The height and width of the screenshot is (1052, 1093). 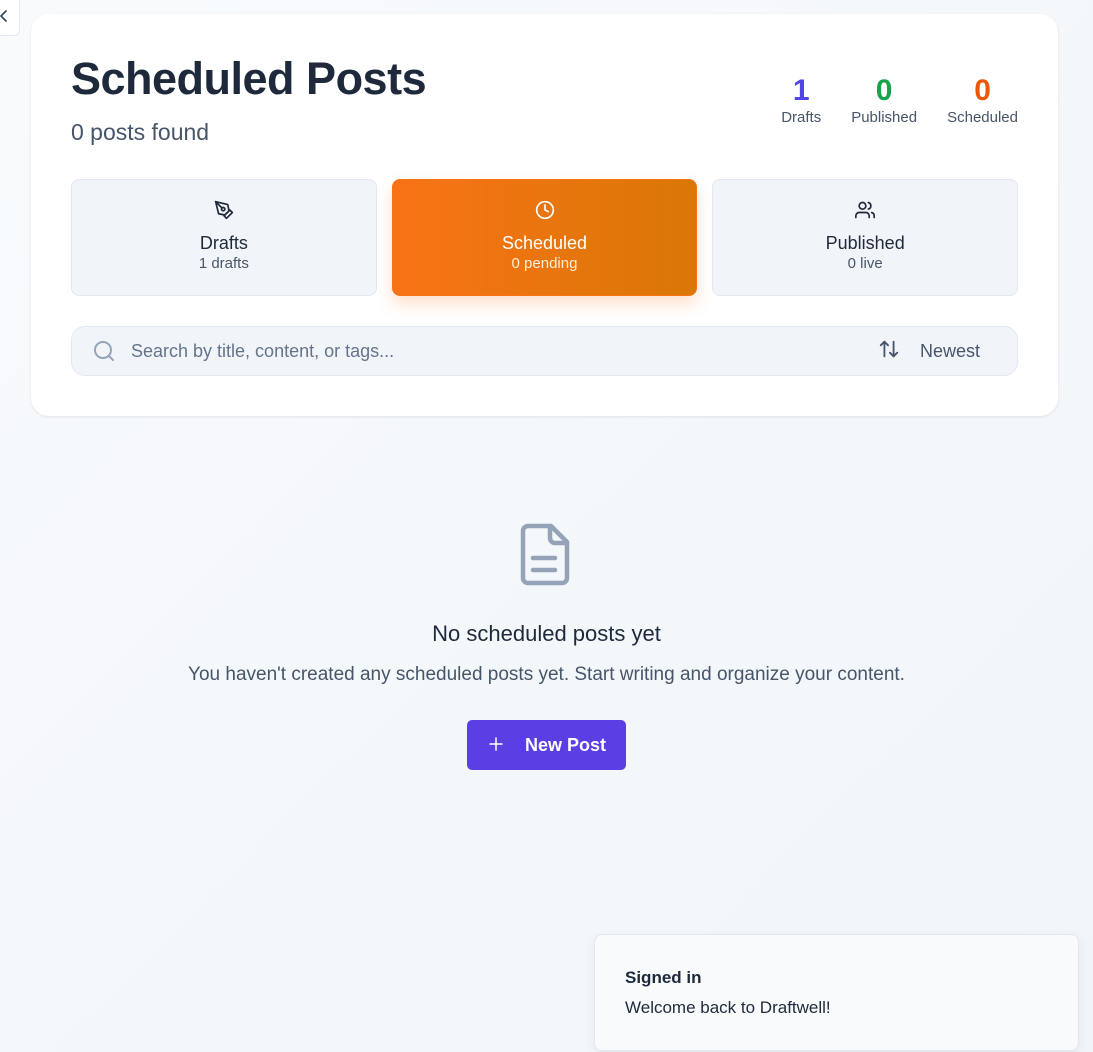 I want to click on tab-scheduled-title: Scheduled, so click(x=544, y=243).